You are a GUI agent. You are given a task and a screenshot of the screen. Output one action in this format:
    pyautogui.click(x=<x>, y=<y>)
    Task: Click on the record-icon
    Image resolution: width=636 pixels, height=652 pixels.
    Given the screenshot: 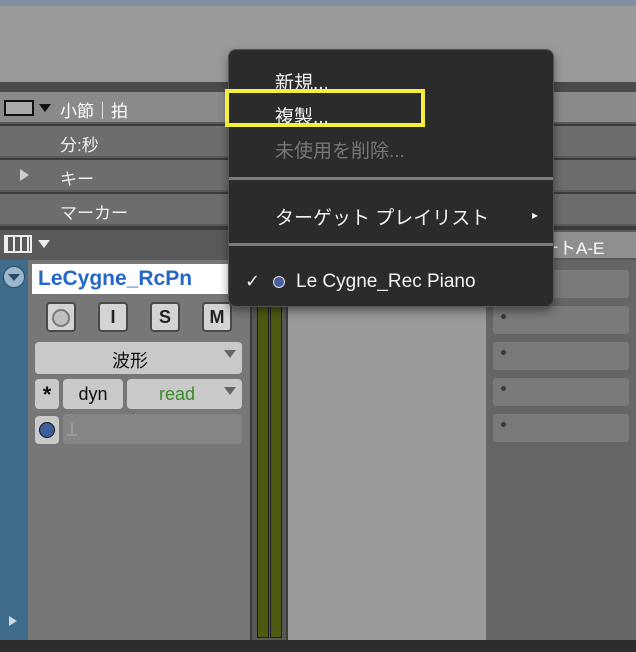 What is the action you would take?
    pyautogui.click(x=61, y=318)
    